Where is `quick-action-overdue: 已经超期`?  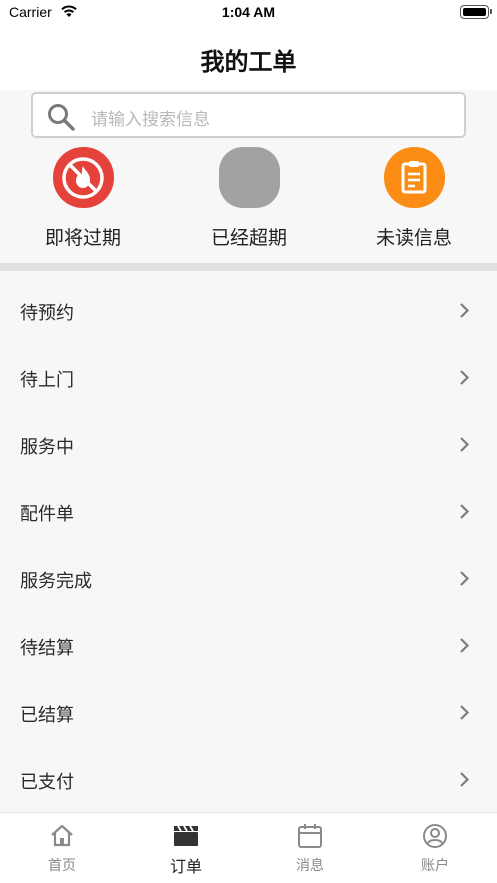 quick-action-overdue: 已经超期 is located at coordinates (249, 198).